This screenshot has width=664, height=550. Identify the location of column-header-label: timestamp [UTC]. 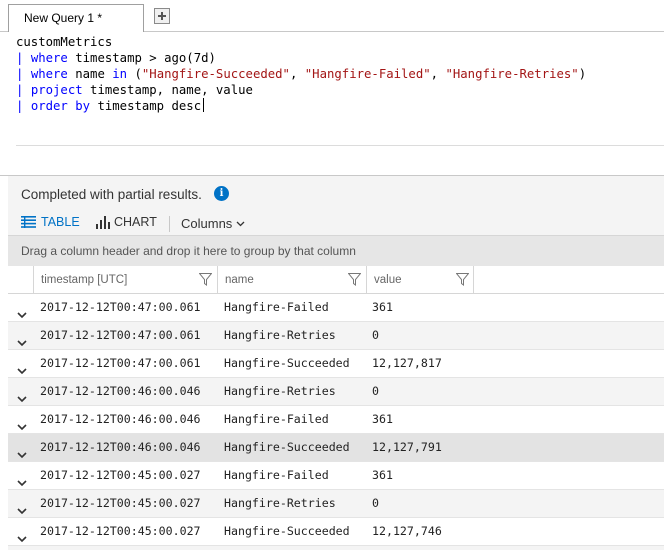
(84, 280).